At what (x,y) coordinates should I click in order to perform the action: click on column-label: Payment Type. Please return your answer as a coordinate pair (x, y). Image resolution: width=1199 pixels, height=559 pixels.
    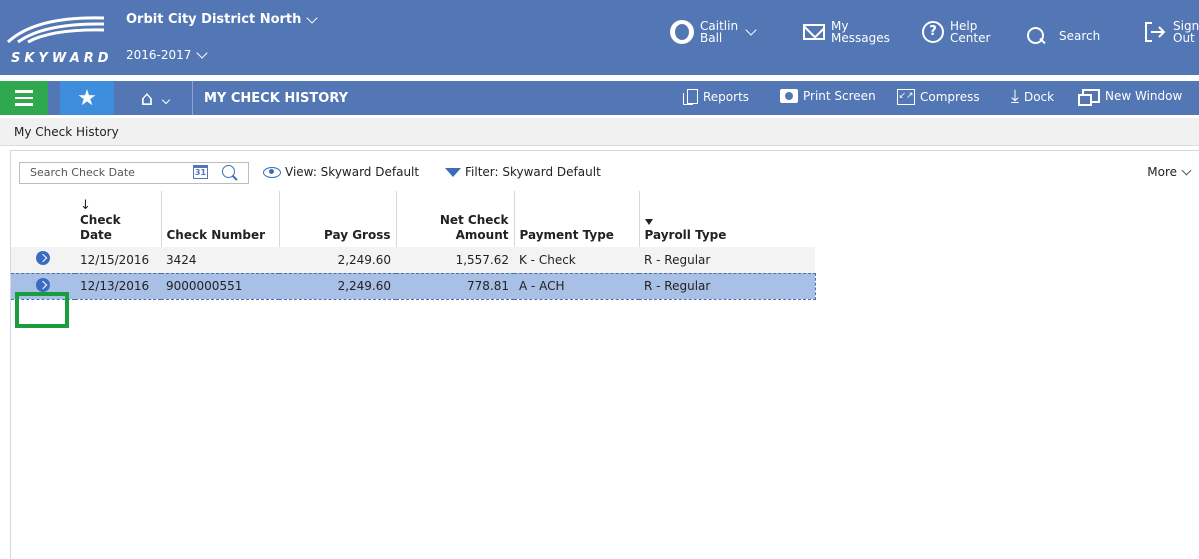
    Looking at the image, I should click on (566, 235).